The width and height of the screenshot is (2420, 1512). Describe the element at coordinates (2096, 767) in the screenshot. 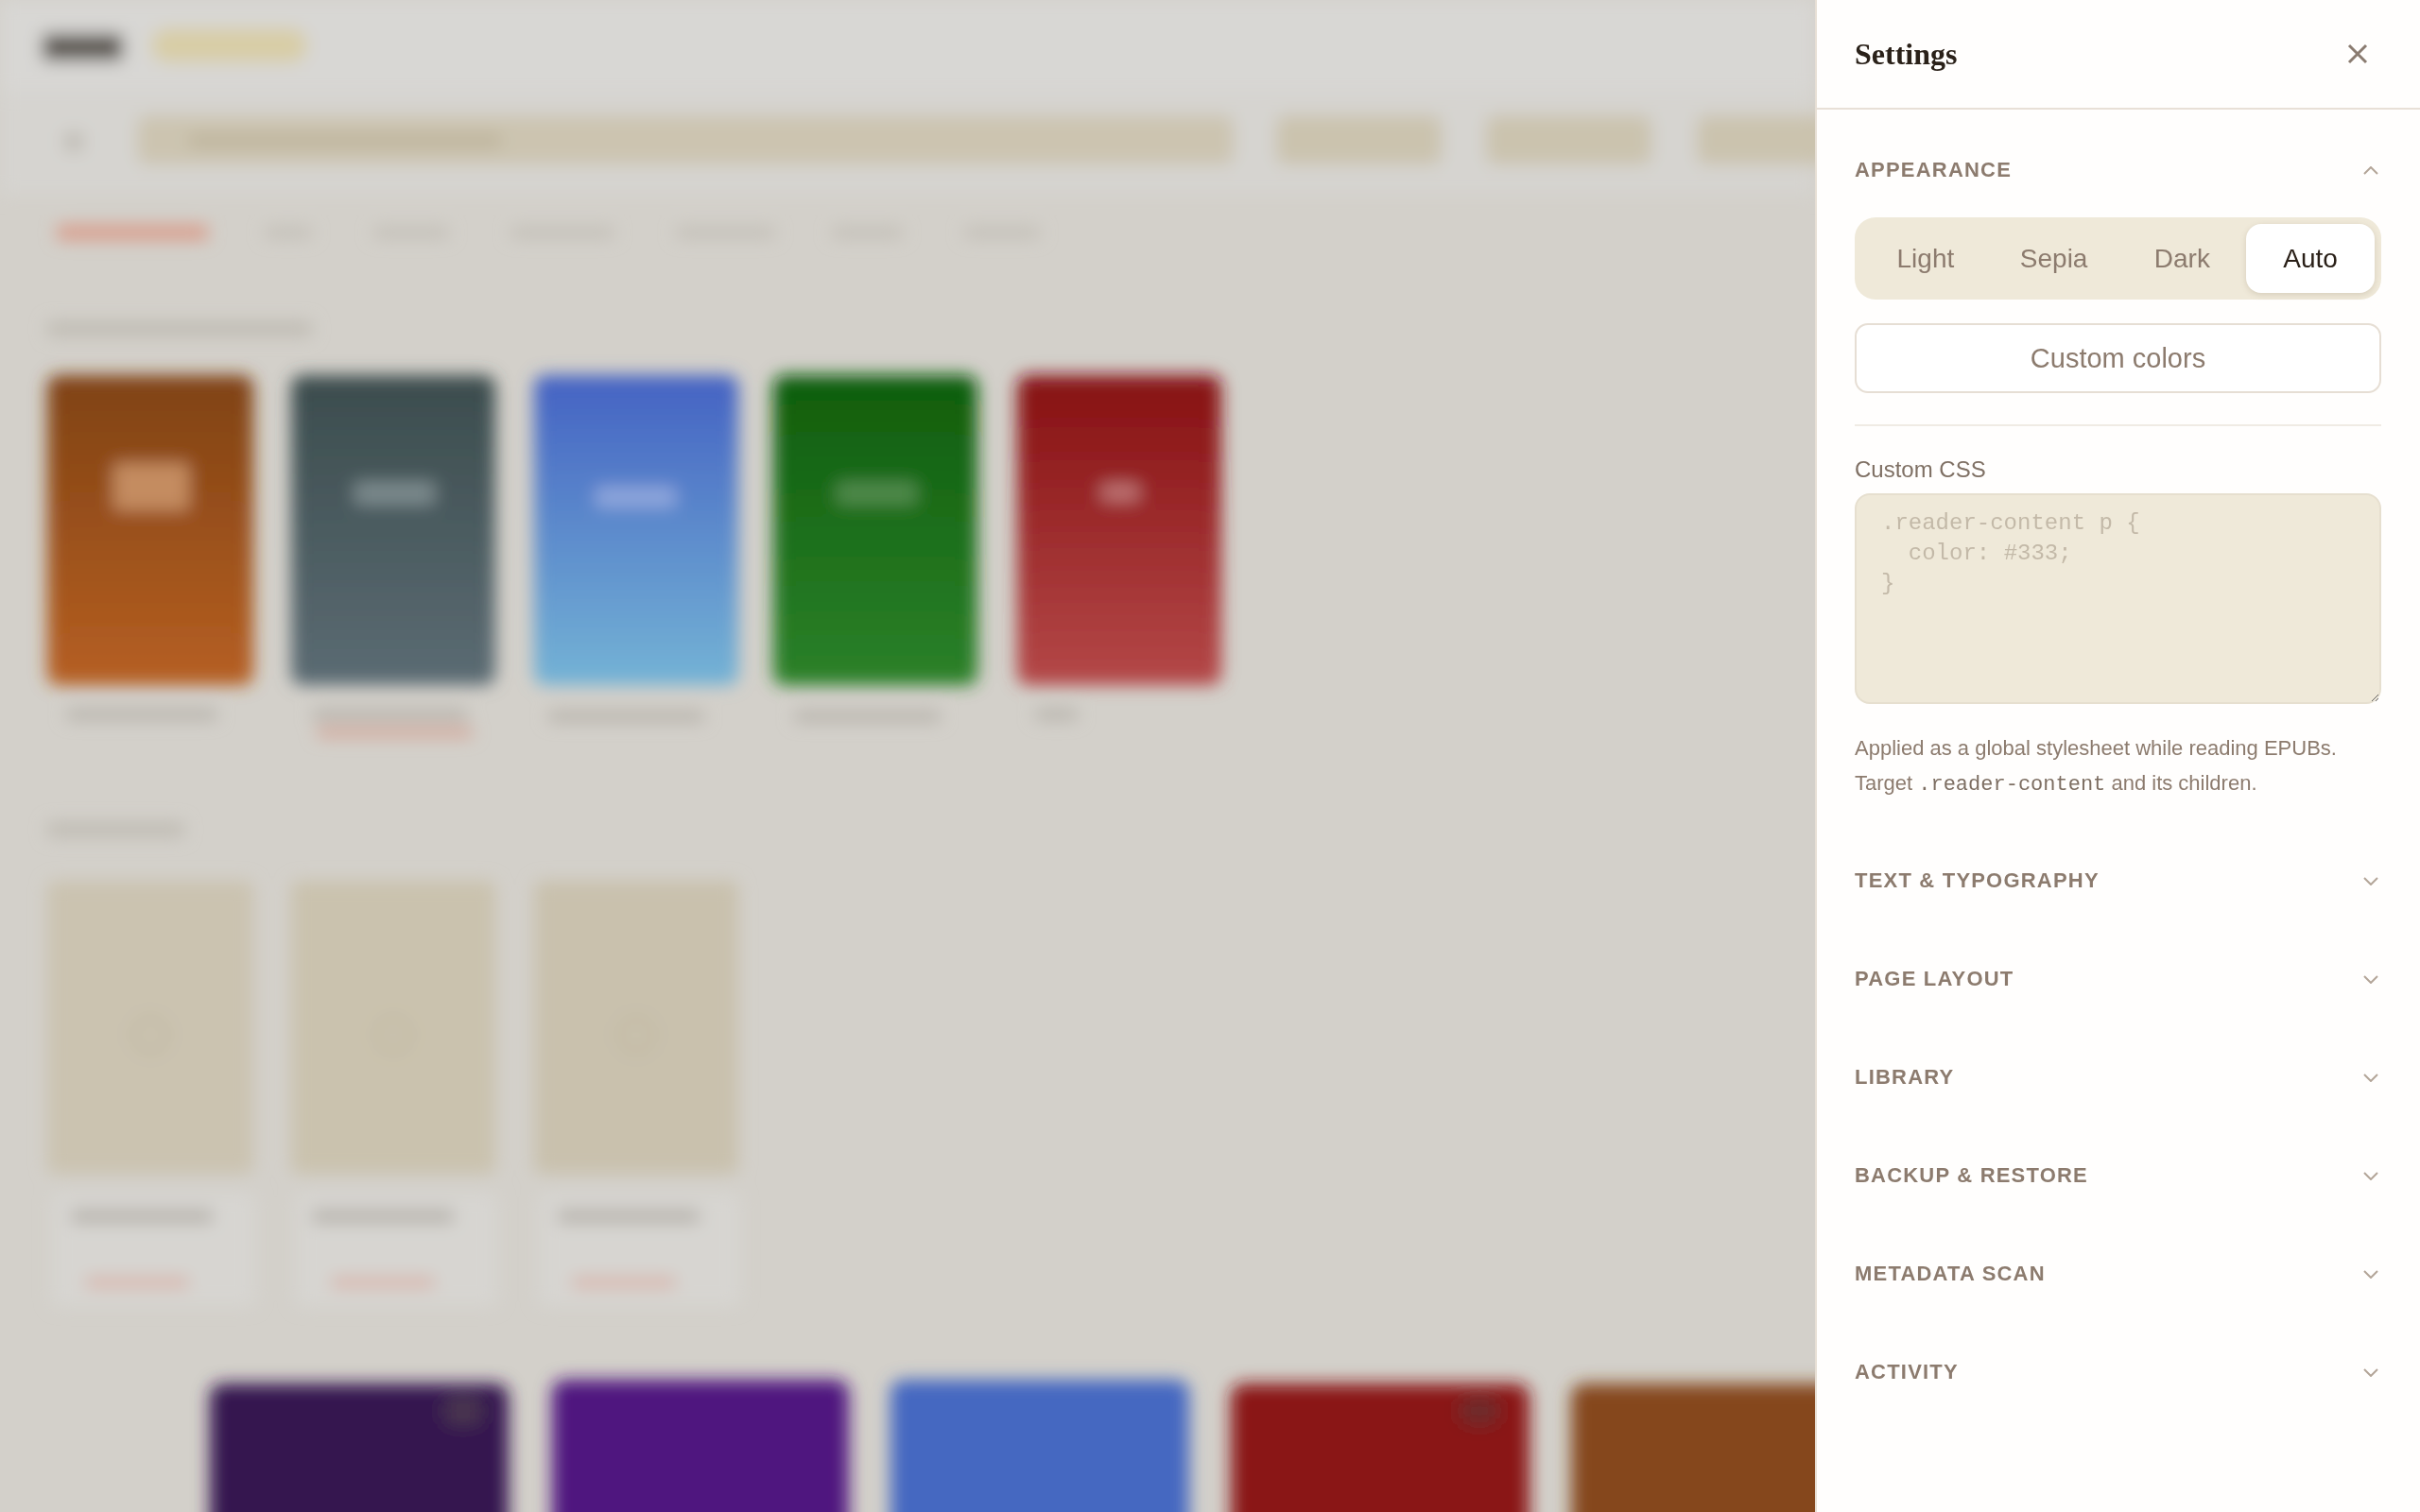

I see `help-text: Applied as a global stylesheet while reading EPUBs. Target .reader-content and its children.` at that location.